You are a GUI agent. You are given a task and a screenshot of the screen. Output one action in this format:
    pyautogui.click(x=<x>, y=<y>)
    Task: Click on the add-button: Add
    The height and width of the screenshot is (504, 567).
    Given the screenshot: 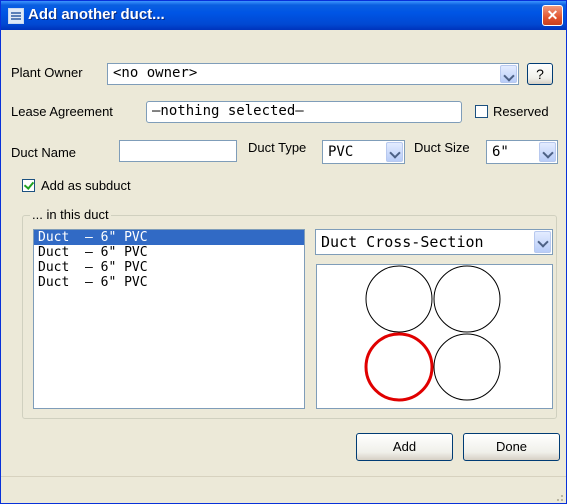 What is the action you would take?
    pyautogui.click(x=404, y=447)
    